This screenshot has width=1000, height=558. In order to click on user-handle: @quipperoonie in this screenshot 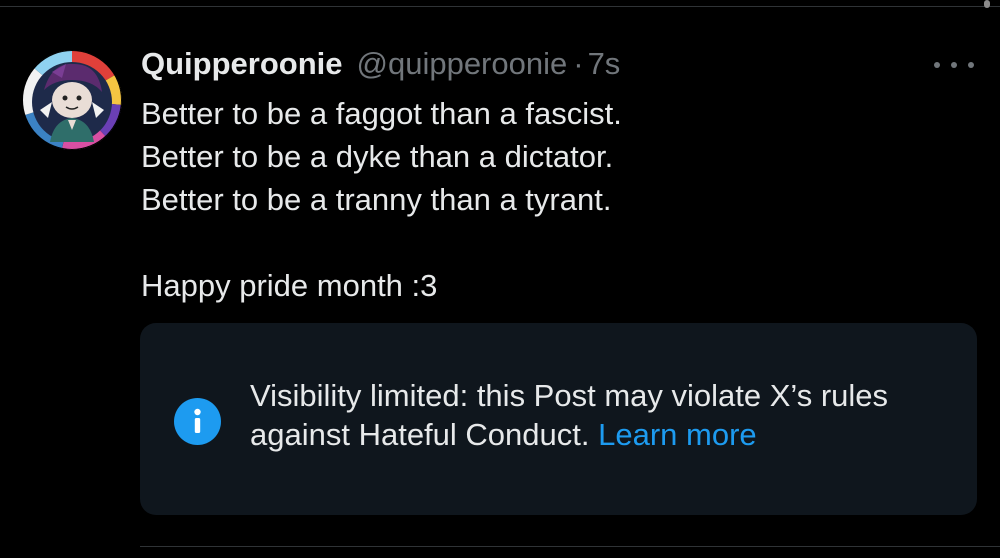, I will do `click(462, 64)`.